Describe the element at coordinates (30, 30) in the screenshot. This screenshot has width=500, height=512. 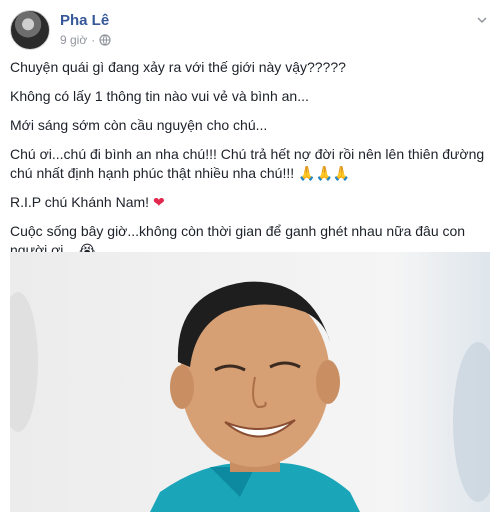
I see `avatar` at that location.